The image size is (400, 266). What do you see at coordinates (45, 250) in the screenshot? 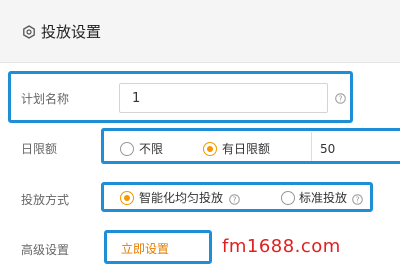
I see `advanced-settings-label: 高级设置` at bounding box center [45, 250].